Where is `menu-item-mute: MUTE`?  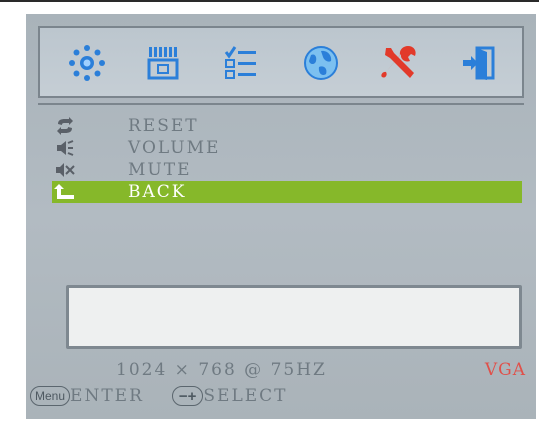 menu-item-mute: MUTE is located at coordinates (287, 170).